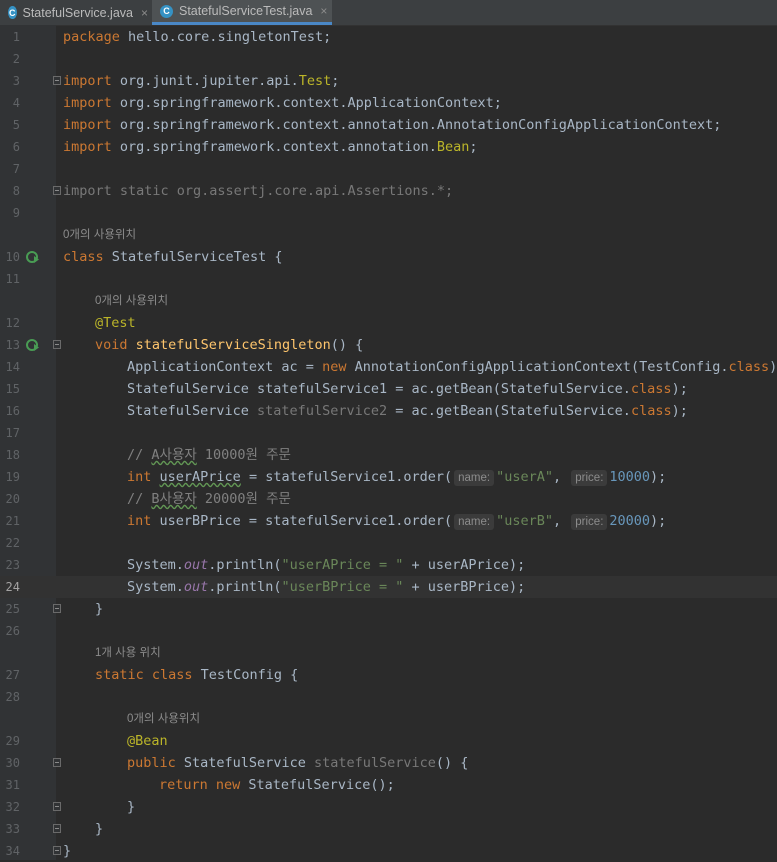  I want to click on line-number: 12, so click(12, 323).